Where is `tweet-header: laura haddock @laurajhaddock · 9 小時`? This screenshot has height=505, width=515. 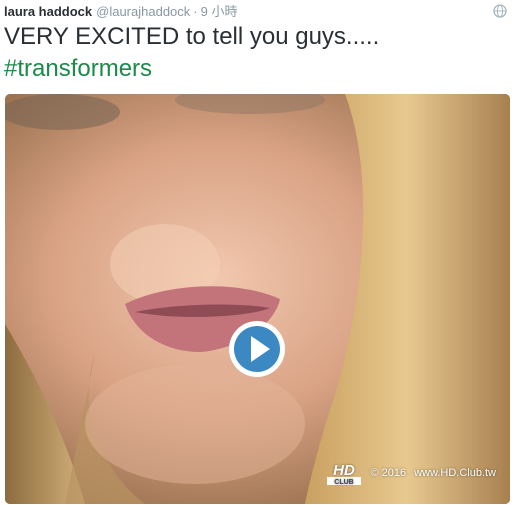
tweet-header: laura haddock @laurajhaddock · 9 小時 is located at coordinates (120, 12).